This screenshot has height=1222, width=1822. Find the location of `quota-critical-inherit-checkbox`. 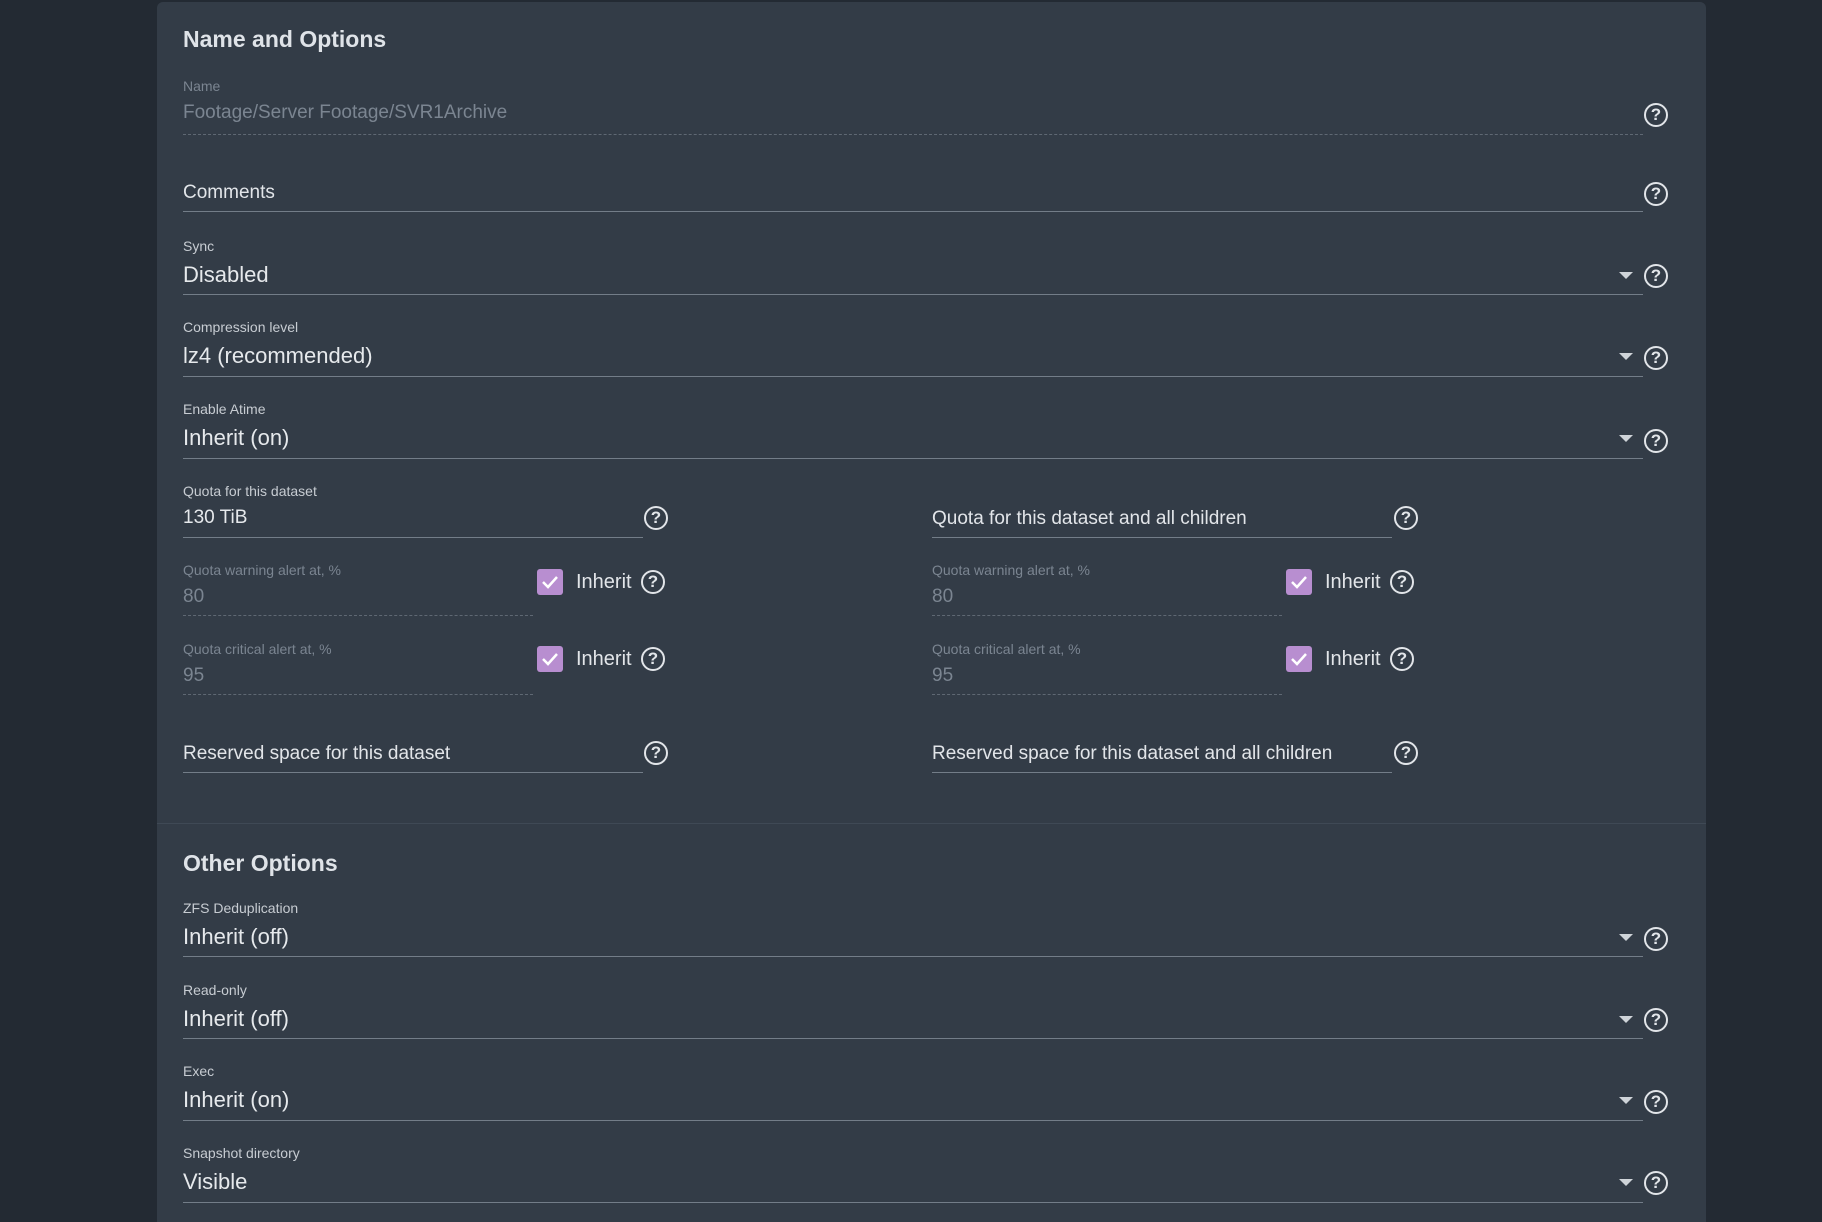

quota-critical-inherit-checkbox is located at coordinates (550, 659).